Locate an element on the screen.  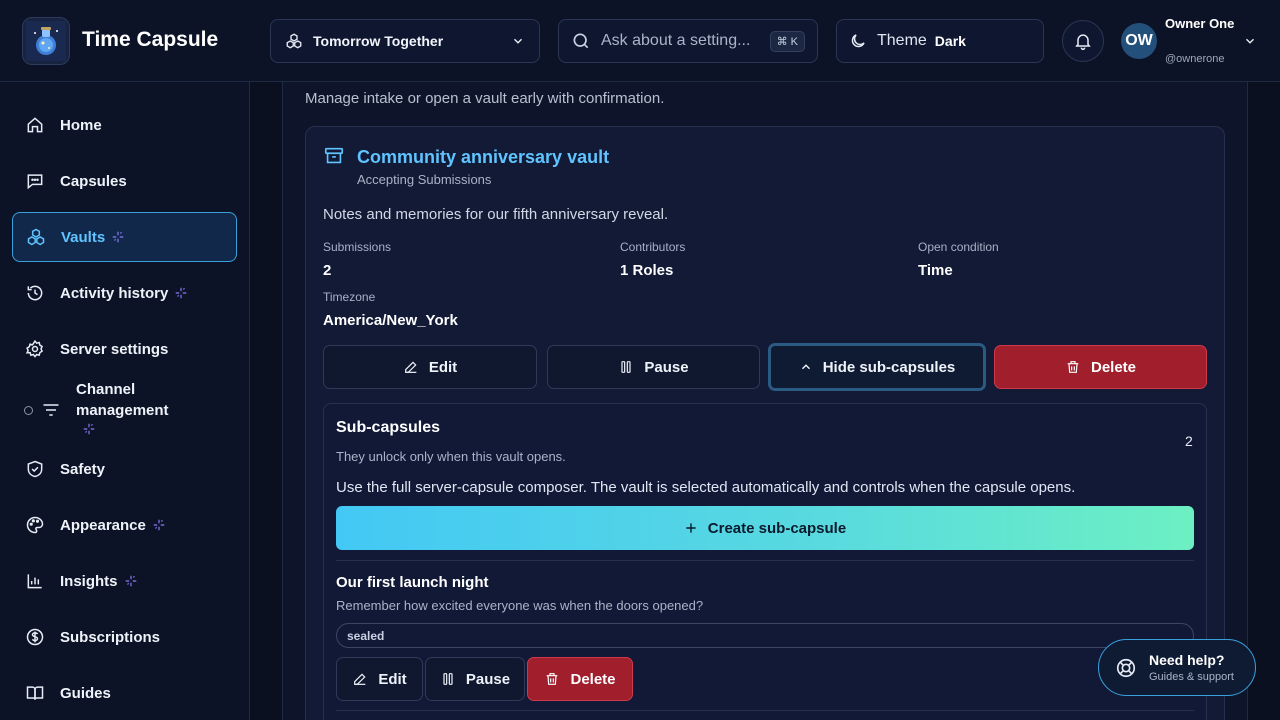
sidebar-item-label: Channel management is located at coordinates (131, 410).